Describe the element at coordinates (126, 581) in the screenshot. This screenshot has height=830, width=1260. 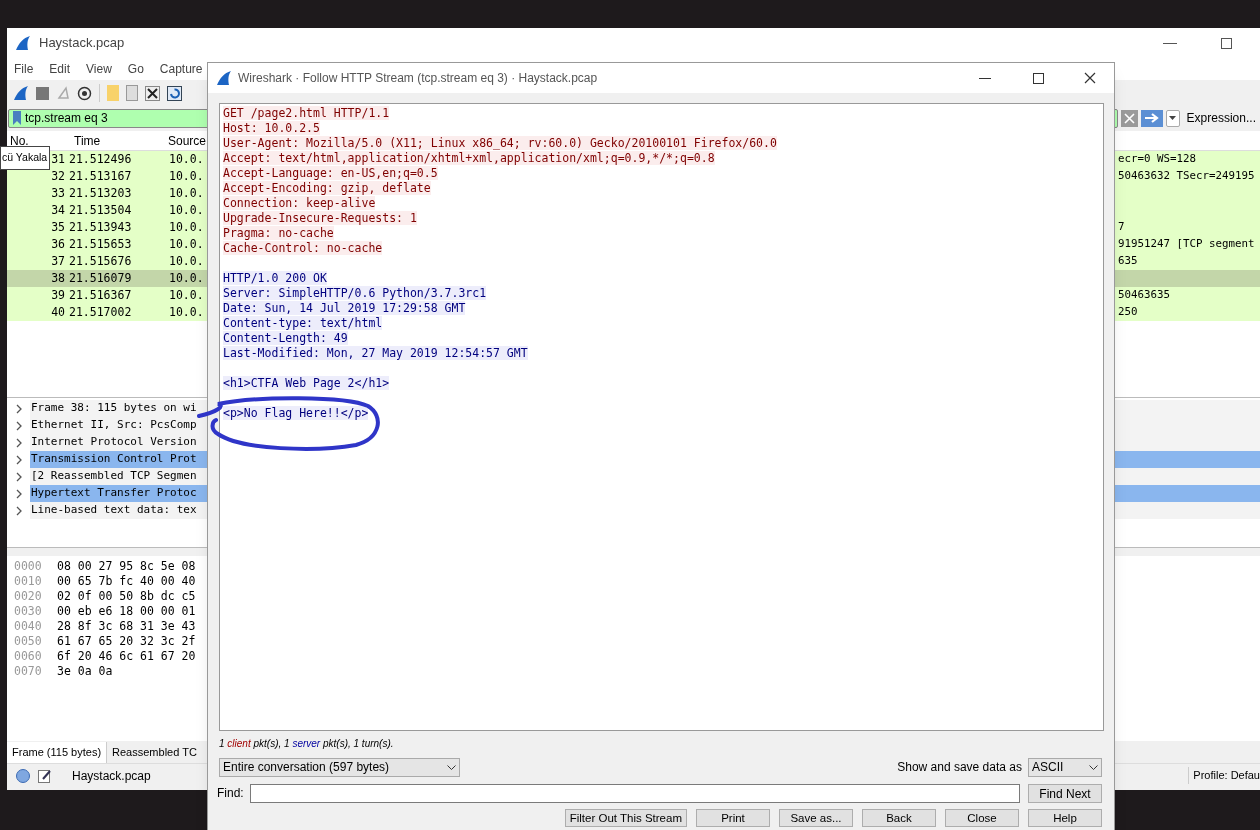
I see `hex-bytes: 00 65 7b fc 40 00 40` at that location.